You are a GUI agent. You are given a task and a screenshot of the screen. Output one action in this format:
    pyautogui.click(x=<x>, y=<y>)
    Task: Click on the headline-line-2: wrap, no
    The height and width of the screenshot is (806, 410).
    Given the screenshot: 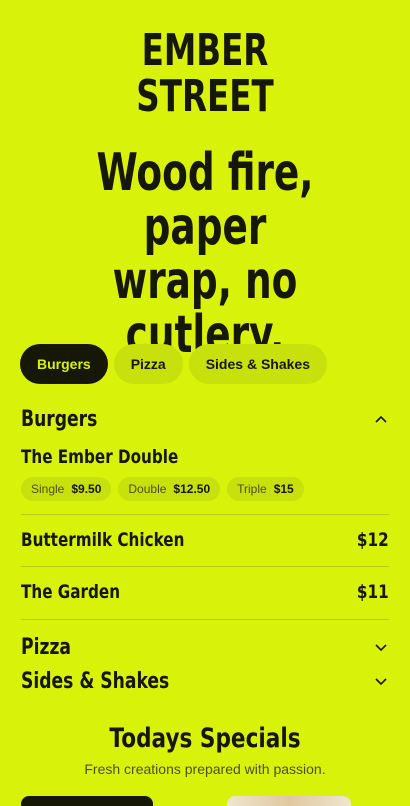 What is the action you would take?
    pyautogui.click(x=205, y=281)
    